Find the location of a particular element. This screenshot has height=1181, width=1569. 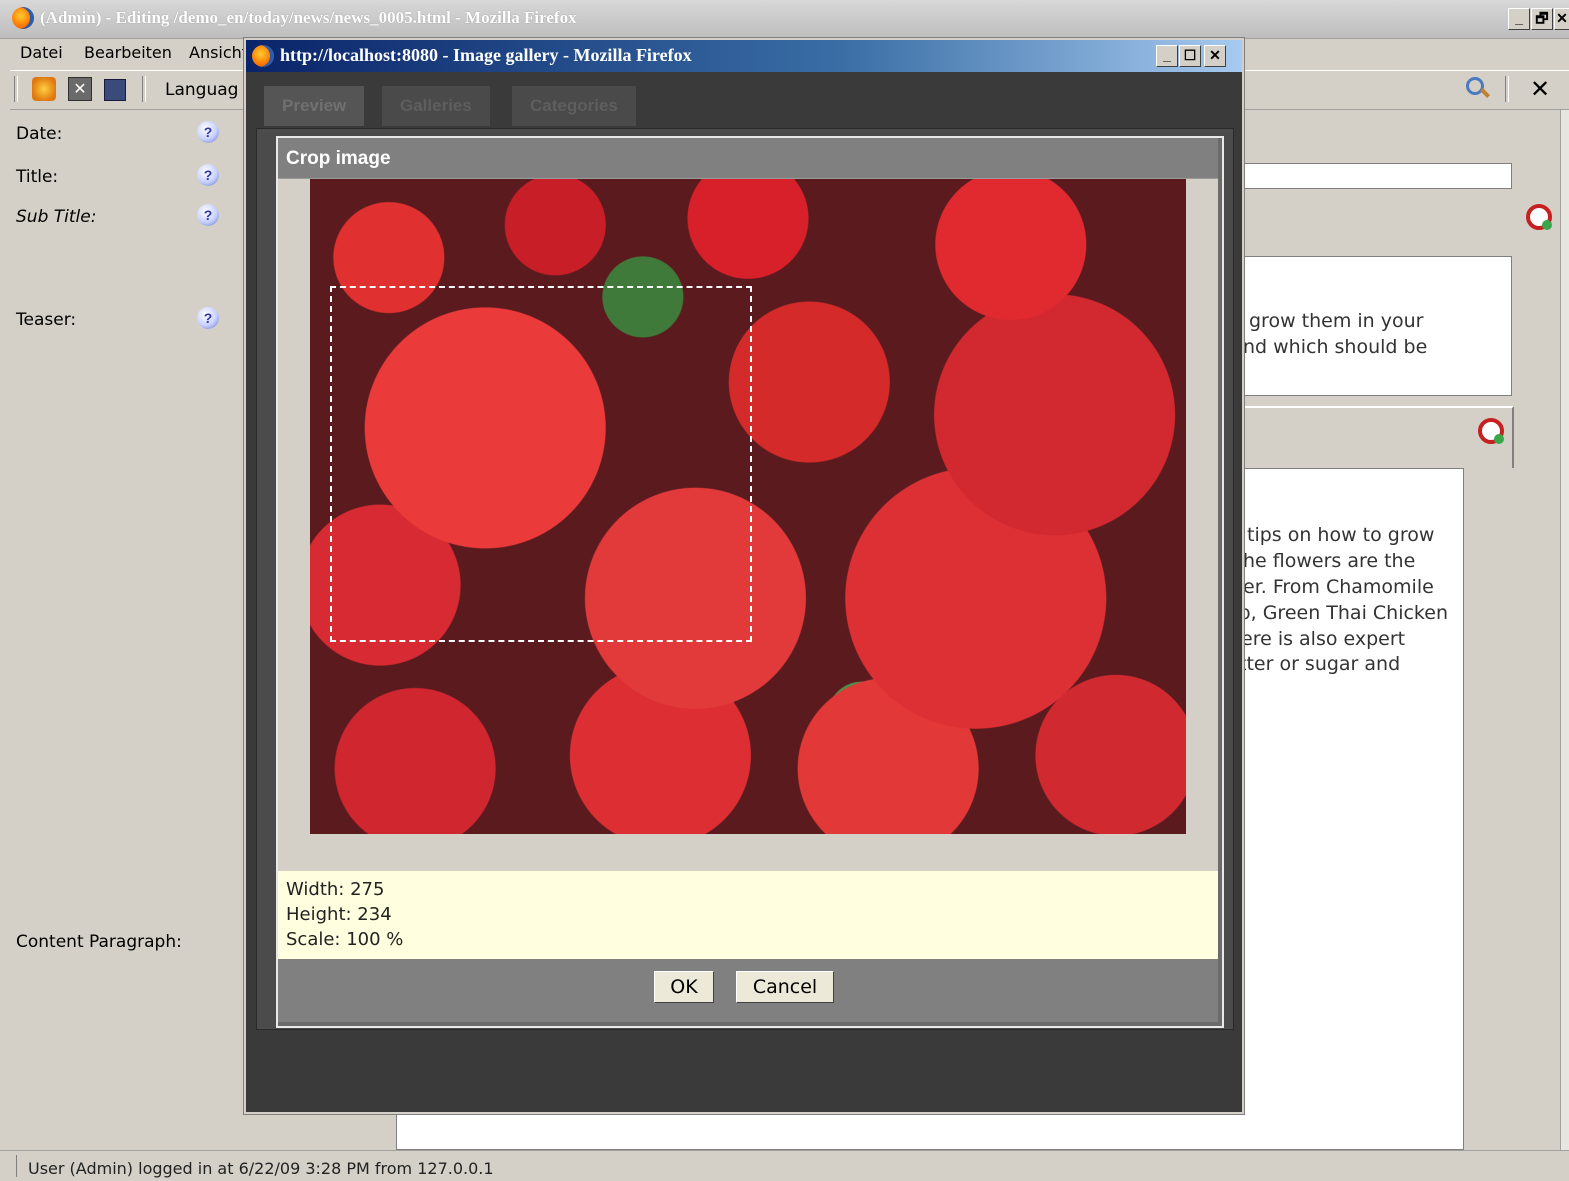

main-minimize-button: _ is located at coordinates (1519, 19).